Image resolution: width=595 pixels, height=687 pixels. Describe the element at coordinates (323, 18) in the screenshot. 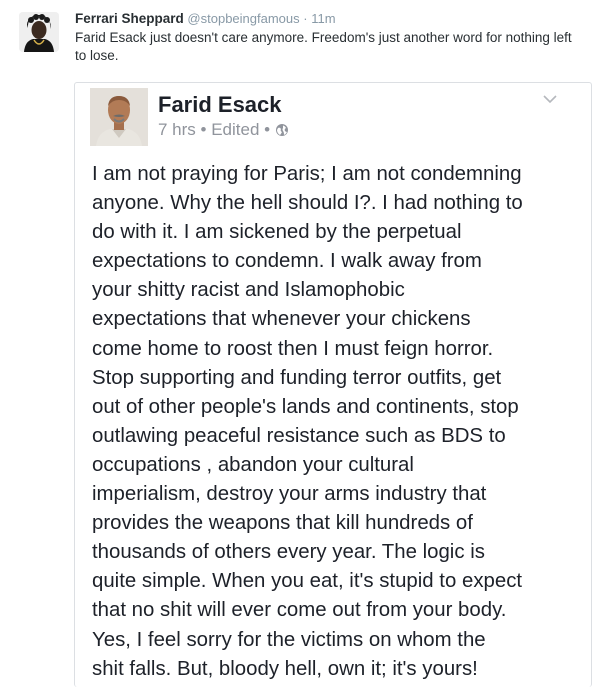

I see `tweet-timestamp: 11m` at that location.